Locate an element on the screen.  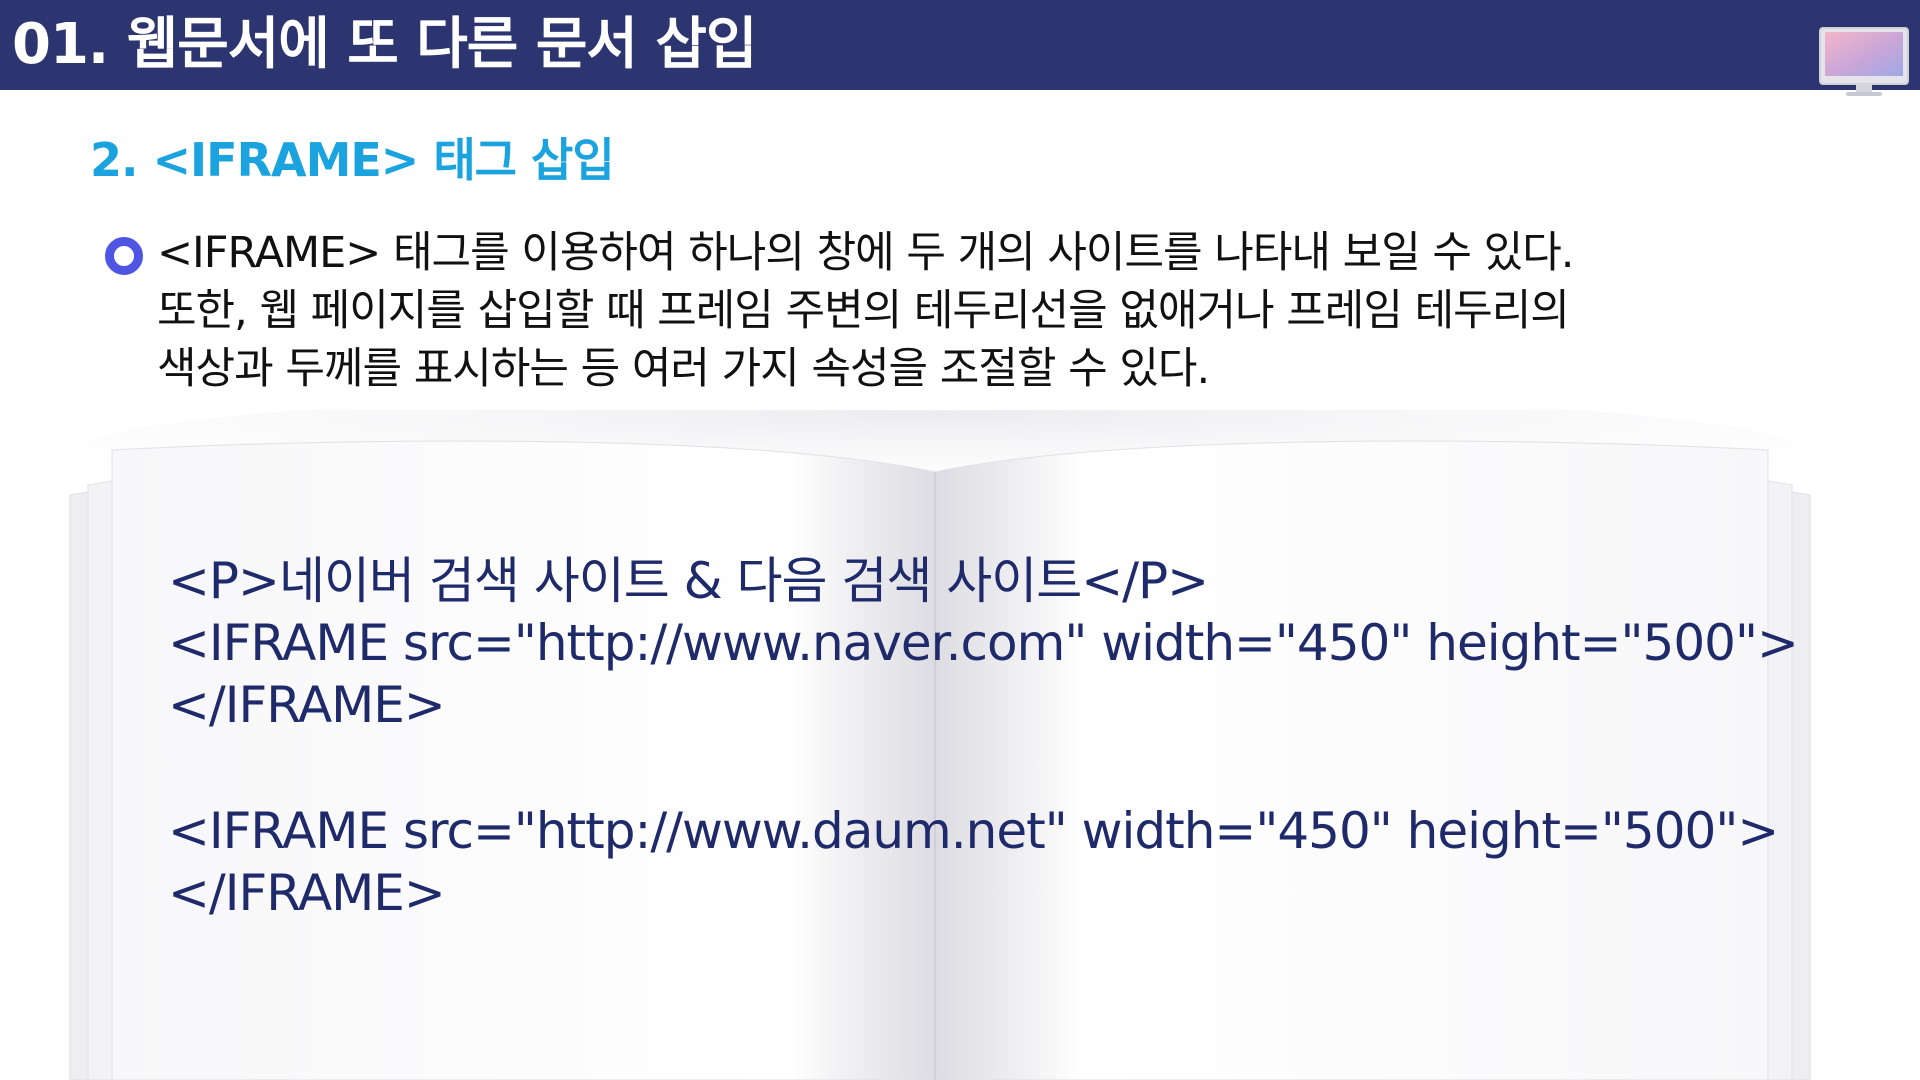
monitor-icon is located at coordinates (1864, 62).